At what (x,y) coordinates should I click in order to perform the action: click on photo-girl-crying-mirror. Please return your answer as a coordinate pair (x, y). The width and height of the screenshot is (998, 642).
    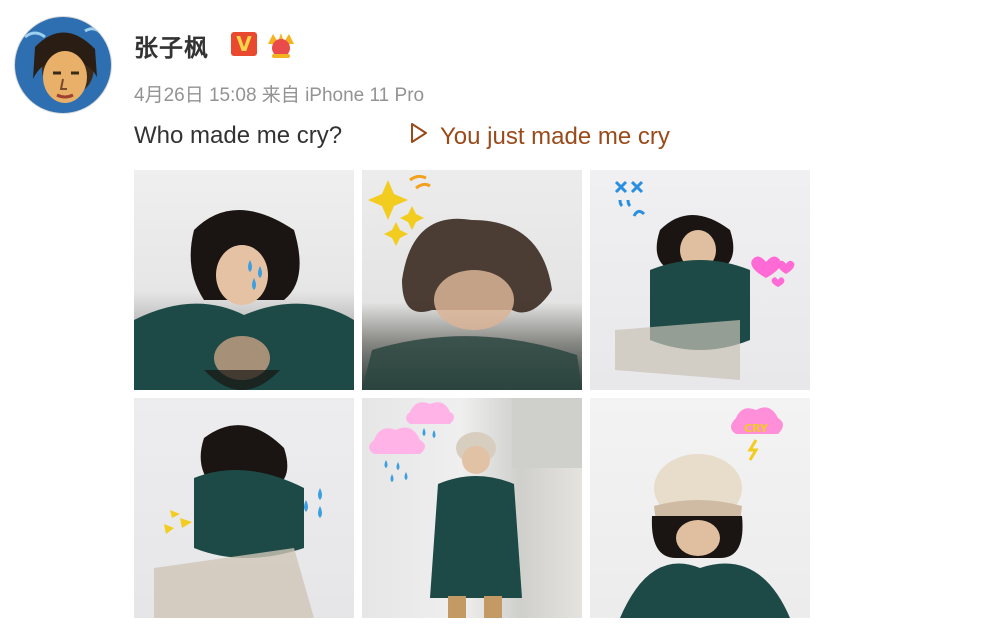
    Looking at the image, I should click on (244, 300).